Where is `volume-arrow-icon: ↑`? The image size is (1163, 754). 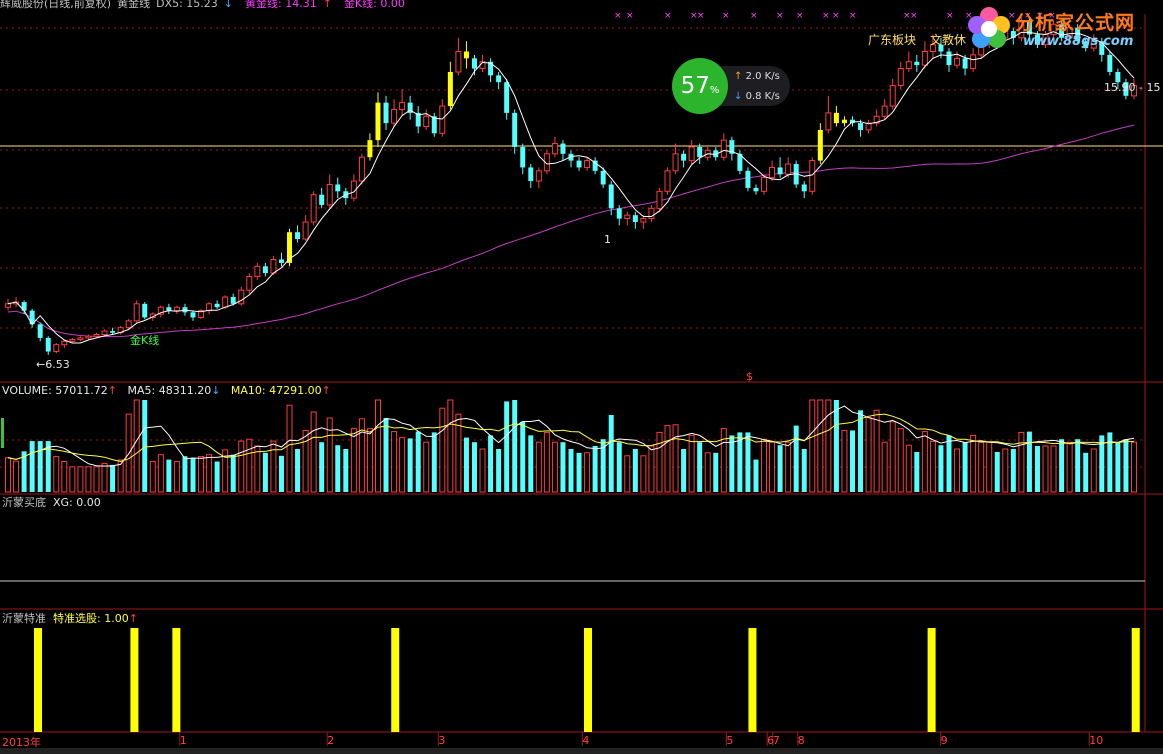 volume-arrow-icon: ↑ is located at coordinates (112, 390).